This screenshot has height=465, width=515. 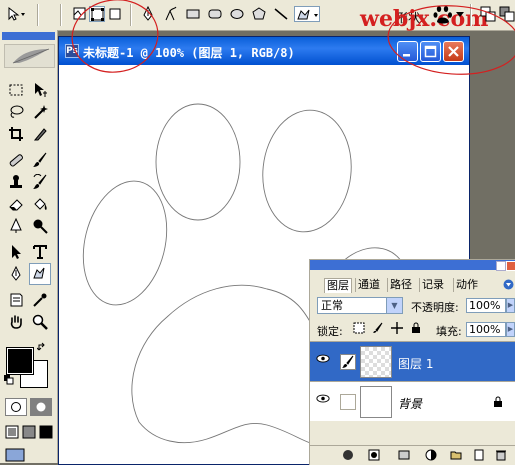 I want to click on opacity-slider-icon: ▶, so click(x=510, y=305).